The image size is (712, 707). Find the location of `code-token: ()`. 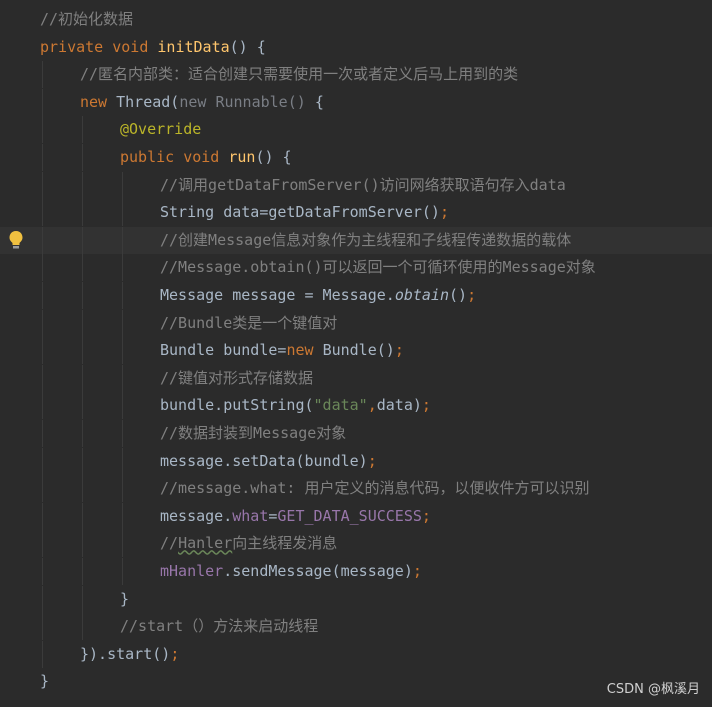

code-token: () is located at coordinates (458, 295).